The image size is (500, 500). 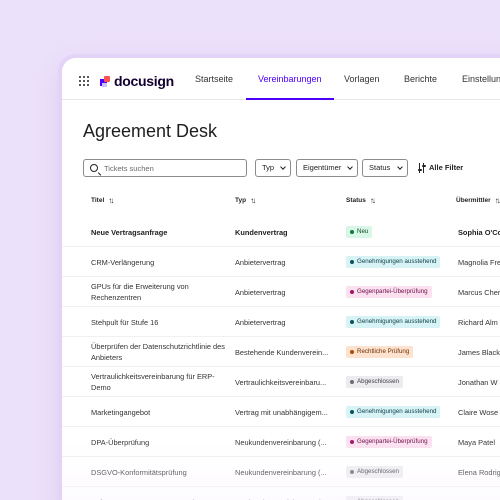 I want to click on owner-filter-dropdown: Eigentümer, so click(x=327, y=168).